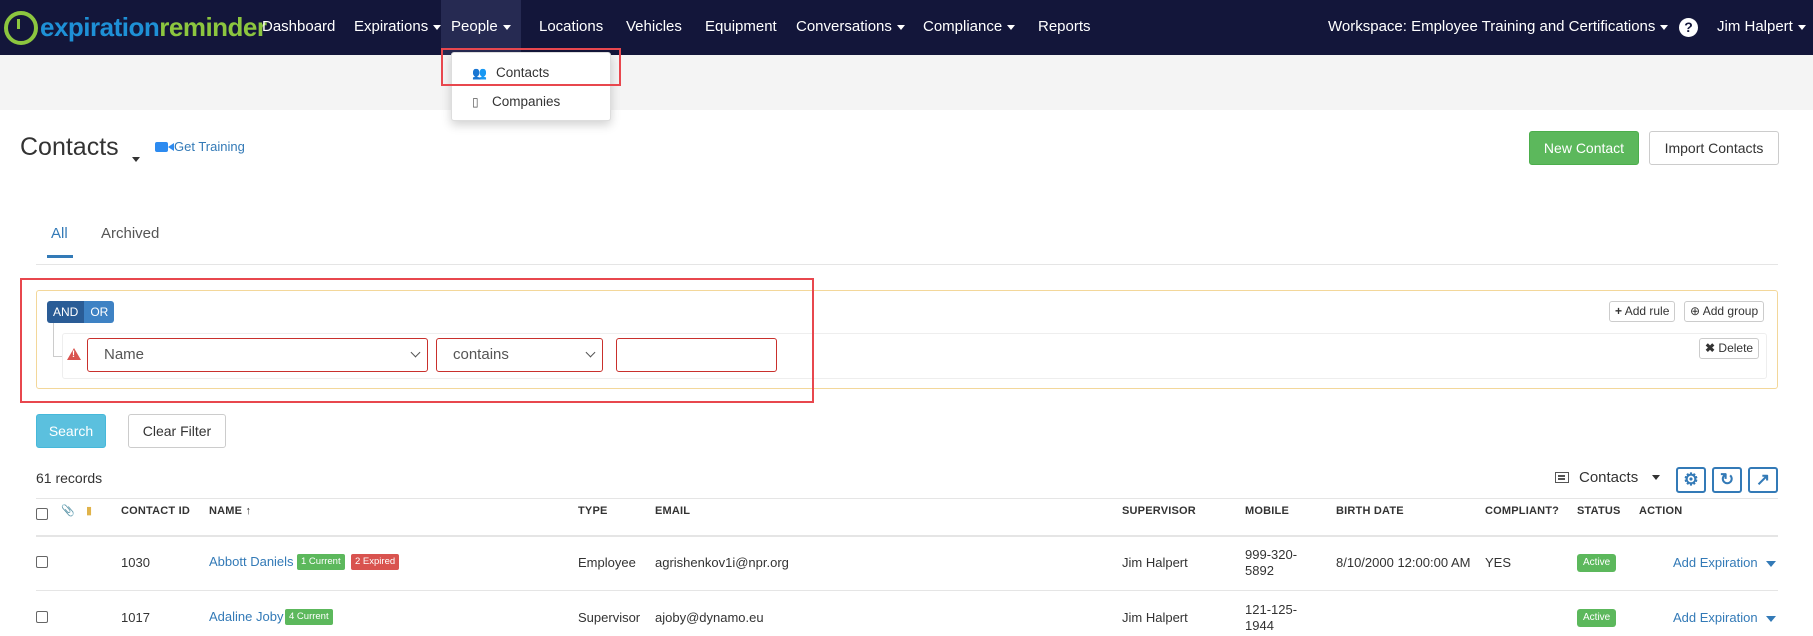 The width and height of the screenshot is (1813, 636). I want to click on get-training-link: Get Training, so click(200, 146).